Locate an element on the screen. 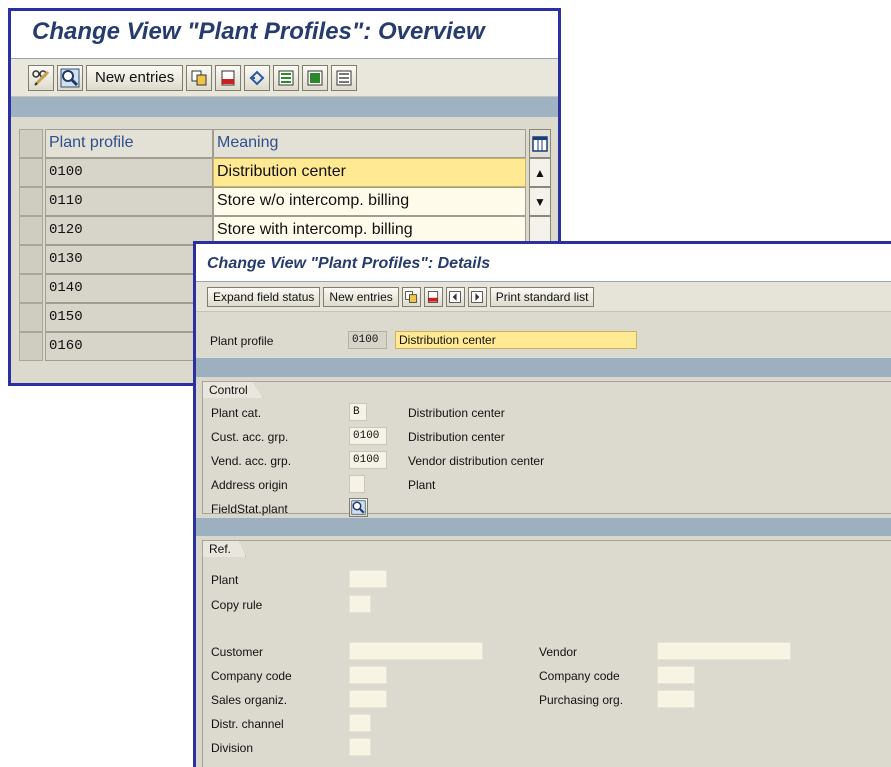 This screenshot has width=891, height=767. cust-acc-grp-field: 0100 is located at coordinates (368, 436).